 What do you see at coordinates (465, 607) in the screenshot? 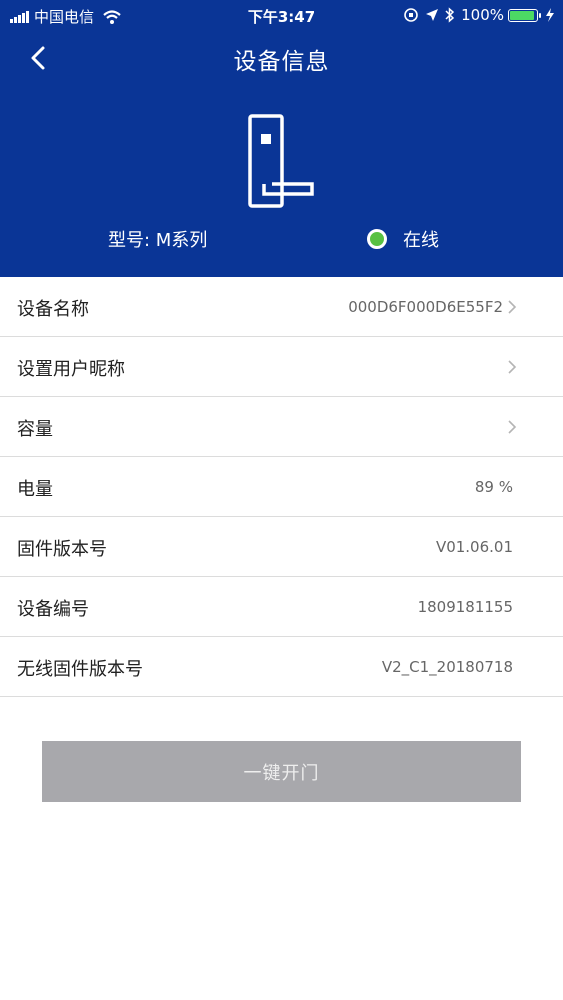
I see `row-value: 1809181155` at bounding box center [465, 607].